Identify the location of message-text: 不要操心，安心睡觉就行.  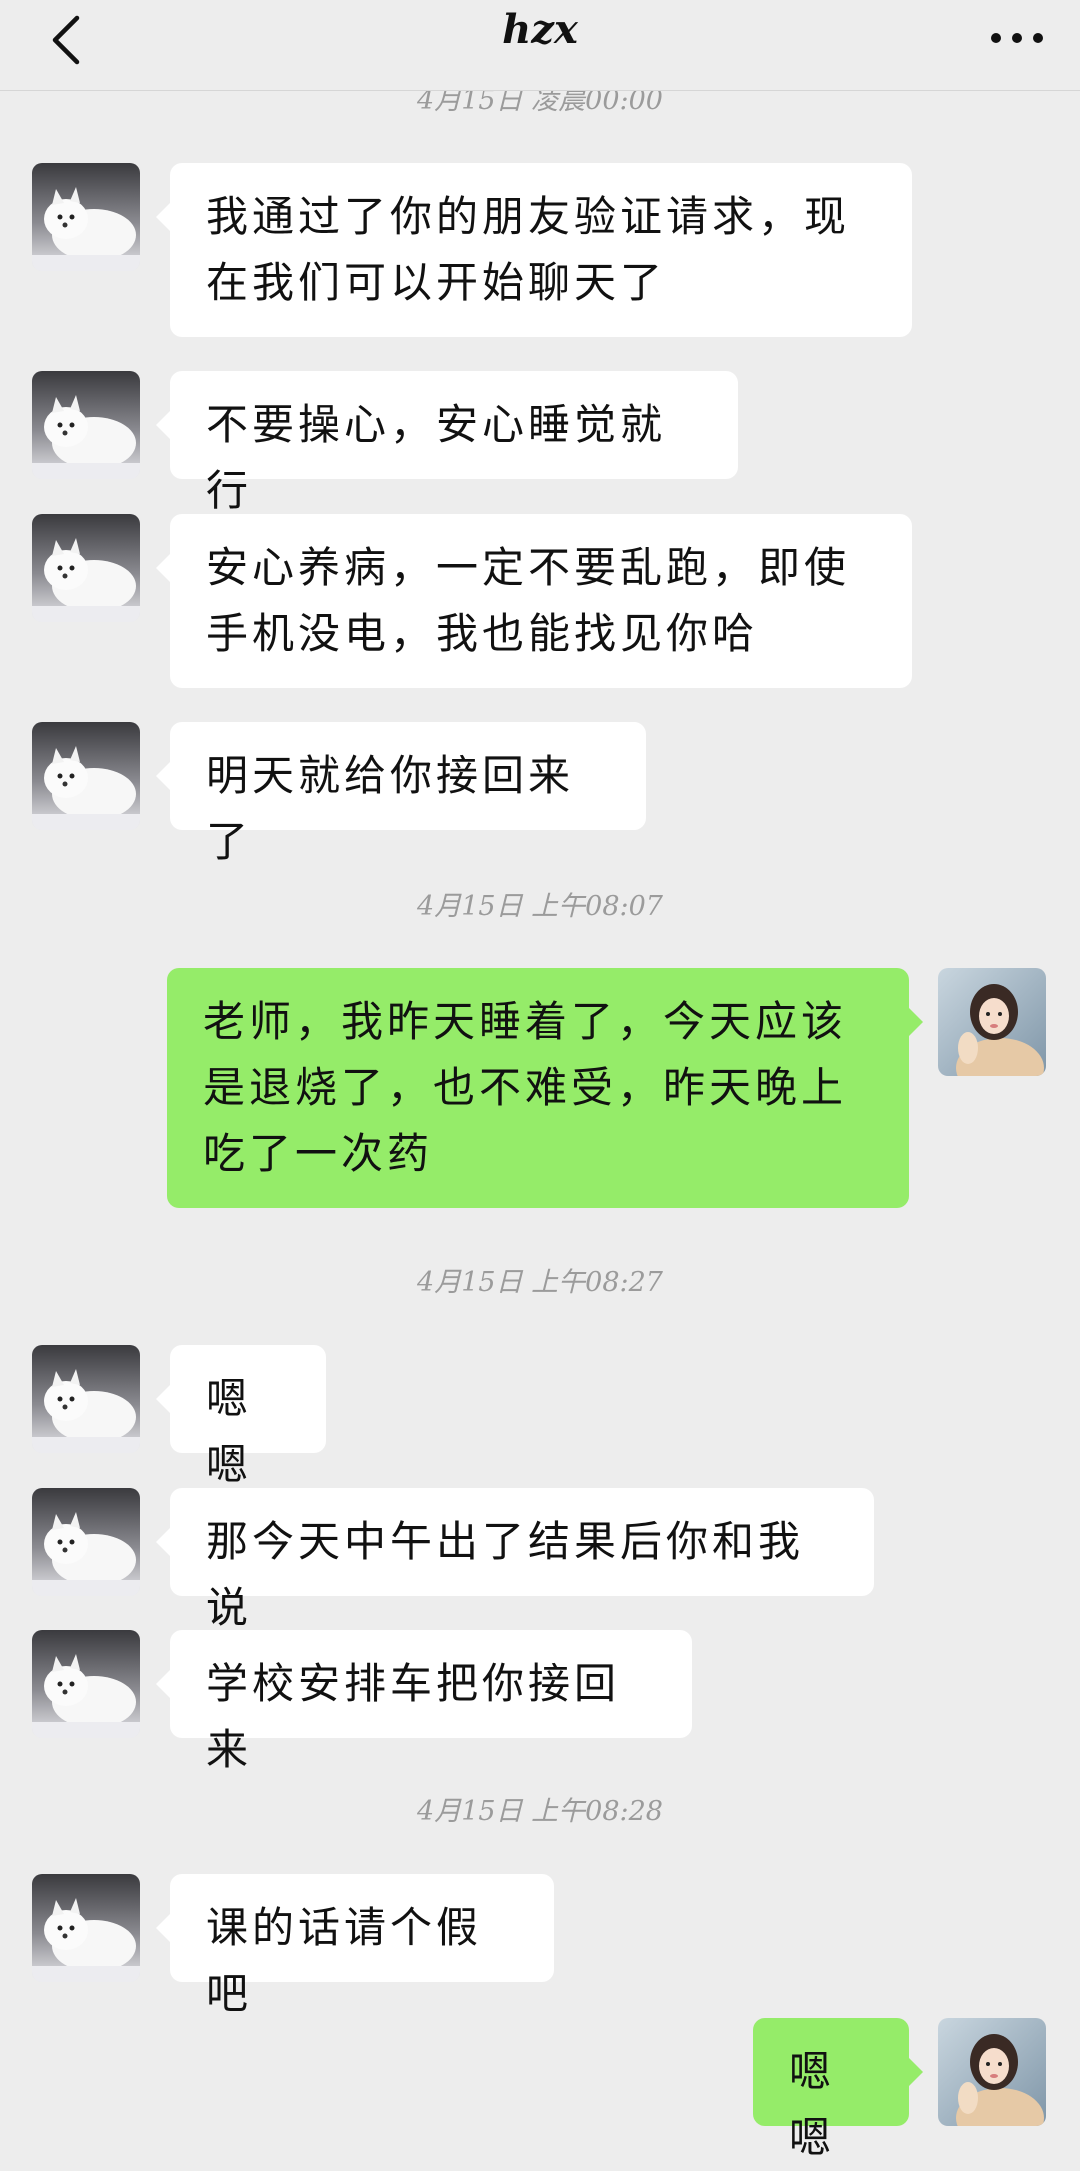
(436, 457).